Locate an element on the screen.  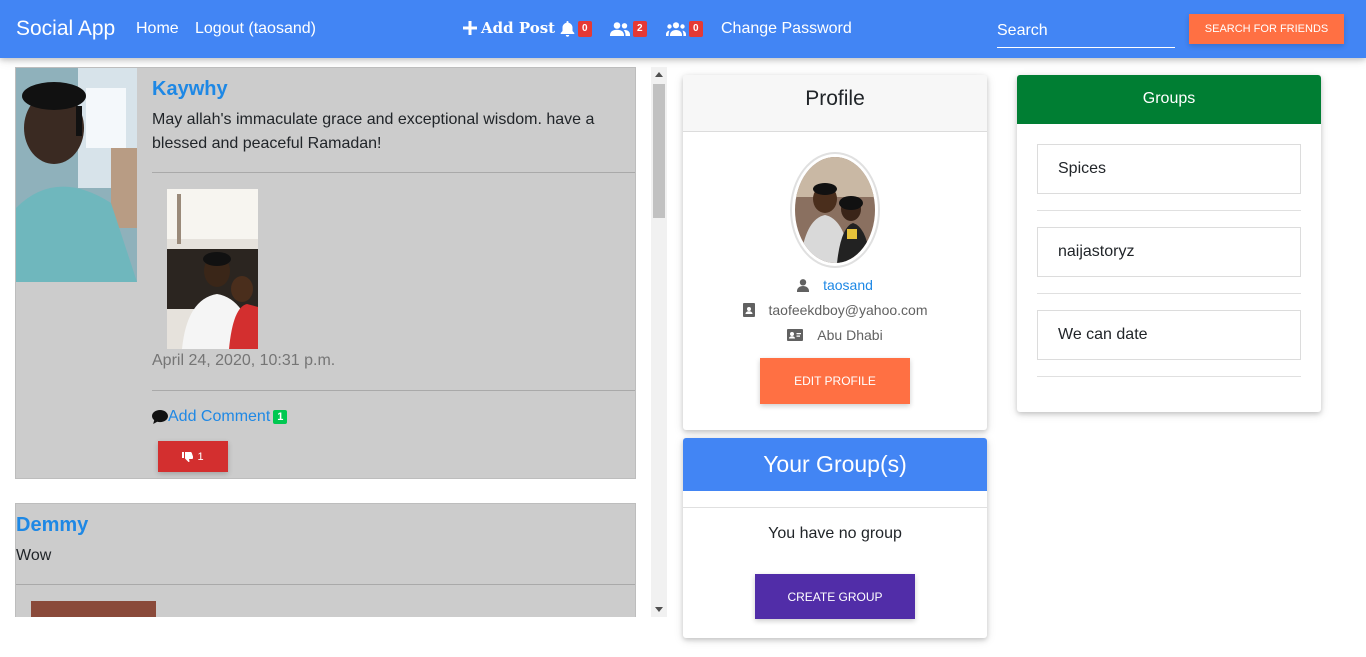
feed-scrollbar is located at coordinates (659, 342).